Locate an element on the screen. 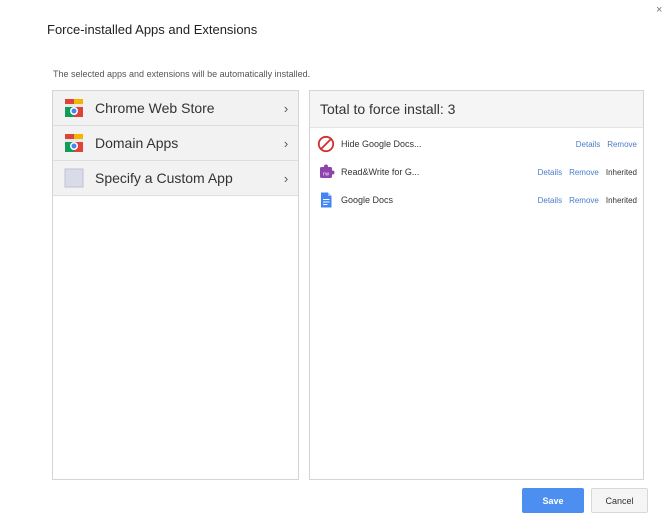  chrome-web-store-icon is located at coordinates (74, 108).